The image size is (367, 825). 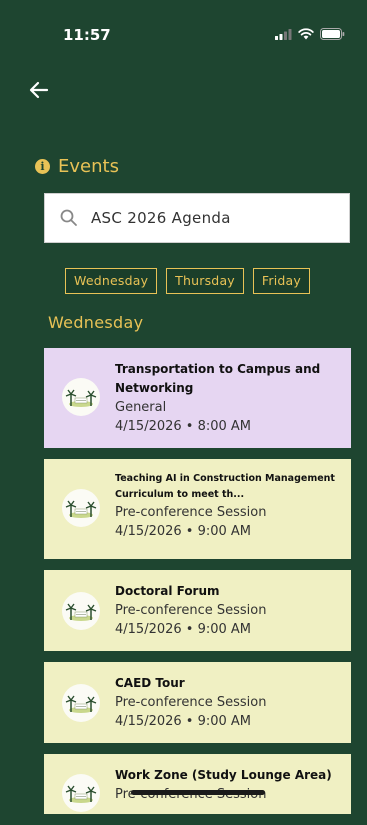 I want to click on cellular-signal-icon, so click(x=283, y=34).